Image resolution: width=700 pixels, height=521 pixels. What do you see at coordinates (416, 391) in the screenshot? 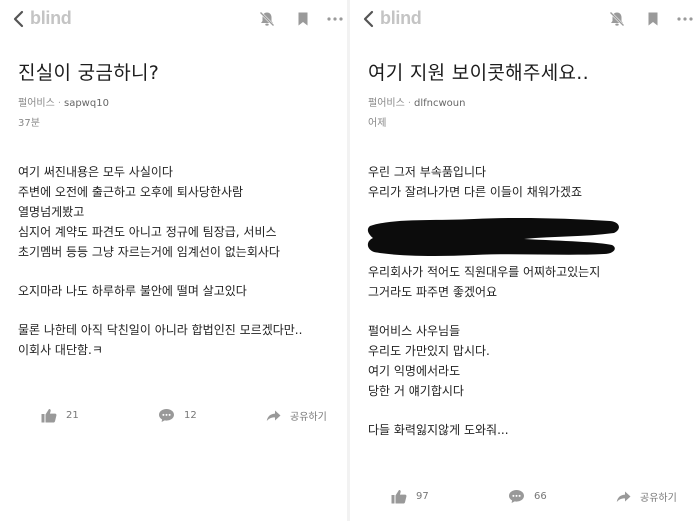
I see `body-line: 당한 거 얘기합시다` at bounding box center [416, 391].